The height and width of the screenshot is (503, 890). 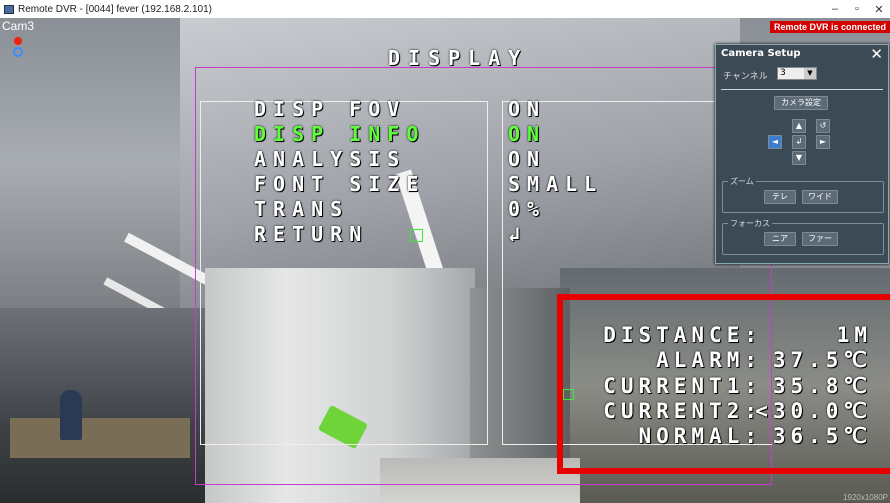 What do you see at coordinates (682, 386) in the screenshot?
I see `reading-label-current1: CURRENT1:` at bounding box center [682, 386].